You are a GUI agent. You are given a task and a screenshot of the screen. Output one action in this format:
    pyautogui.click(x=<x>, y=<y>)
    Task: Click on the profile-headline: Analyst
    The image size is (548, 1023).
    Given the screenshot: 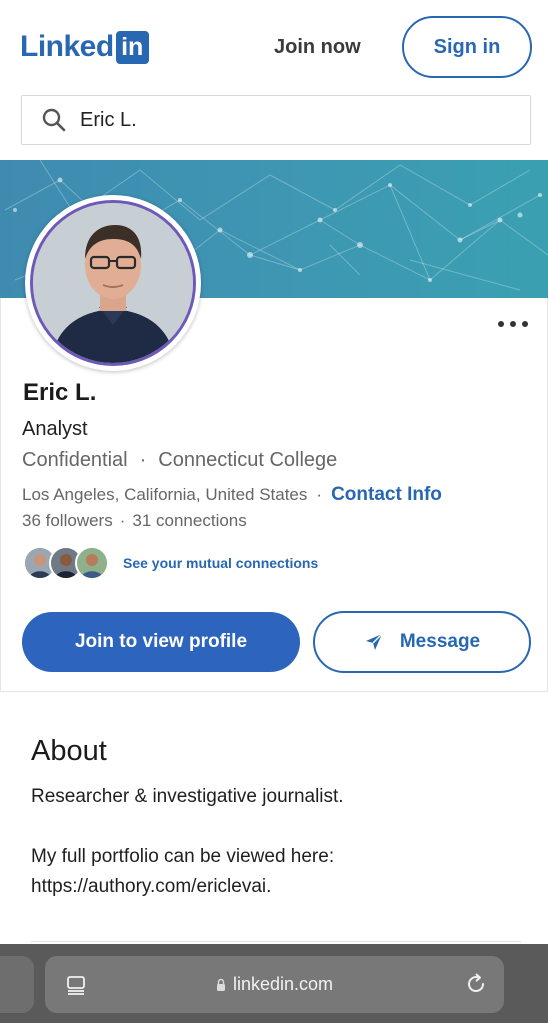 What is the action you would take?
    pyautogui.click(x=55, y=429)
    